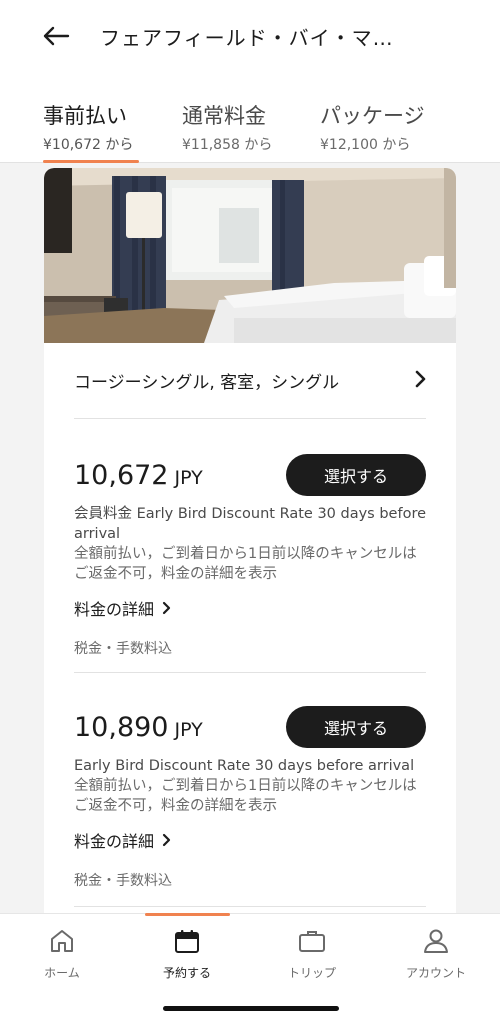 The width and height of the screenshot is (500, 1024). Describe the element at coordinates (207, 383) in the screenshot. I see `room-type-name: コージーシングル, 客室，シングル` at that location.